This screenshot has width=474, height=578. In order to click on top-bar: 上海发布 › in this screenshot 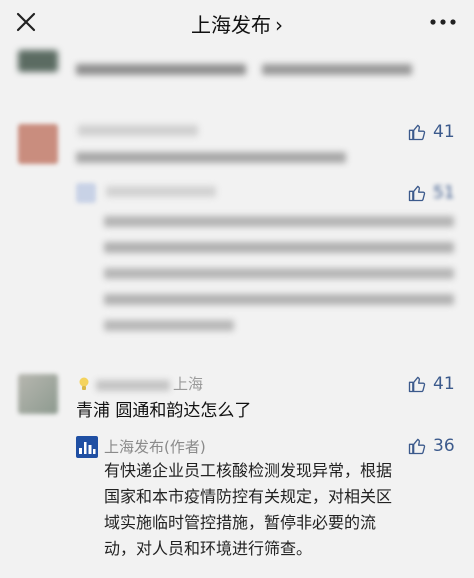, I will do `click(237, 25)`.